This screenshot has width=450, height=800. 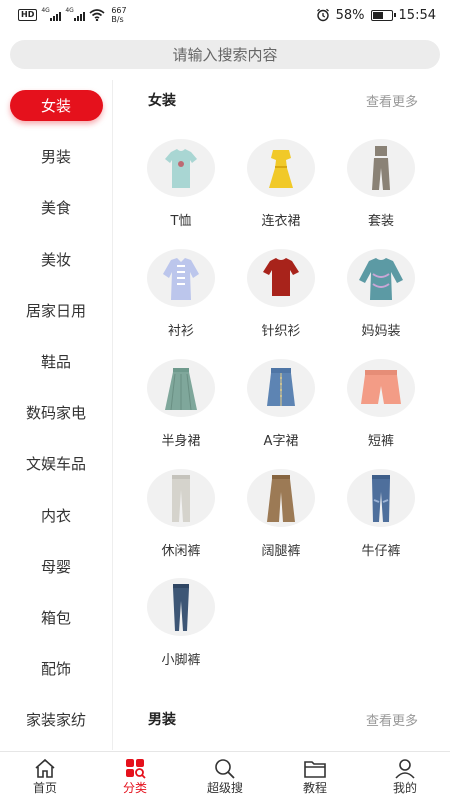 What do you see at coordinates (181, 441) in the screenshot?
I see `category-item-label: 半身裙` at bounding box center [181, 441].